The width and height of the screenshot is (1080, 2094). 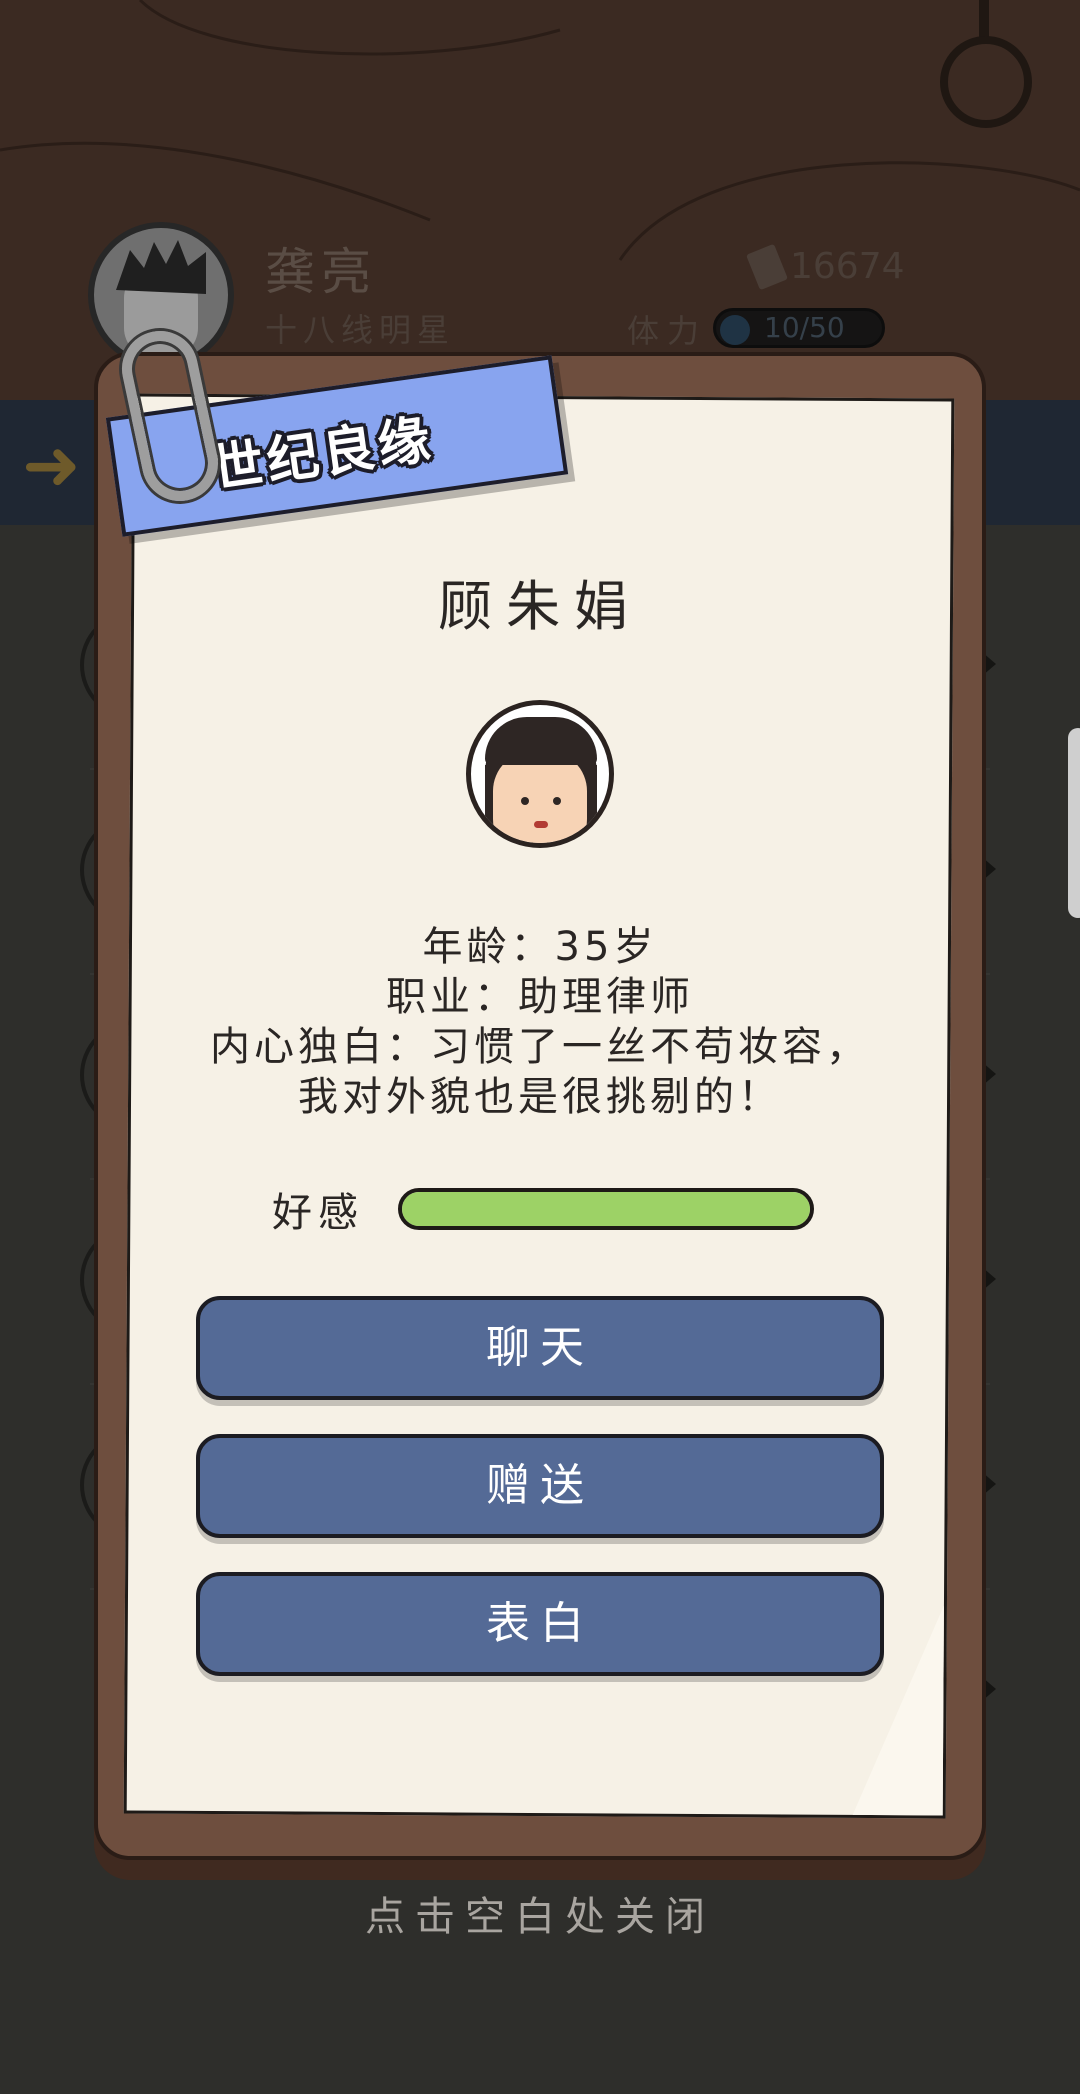 What do you see at coordinates (540, 1486) in the screenshot?
I see `gift-button: 赠送` at bounding box center [540, 1486].